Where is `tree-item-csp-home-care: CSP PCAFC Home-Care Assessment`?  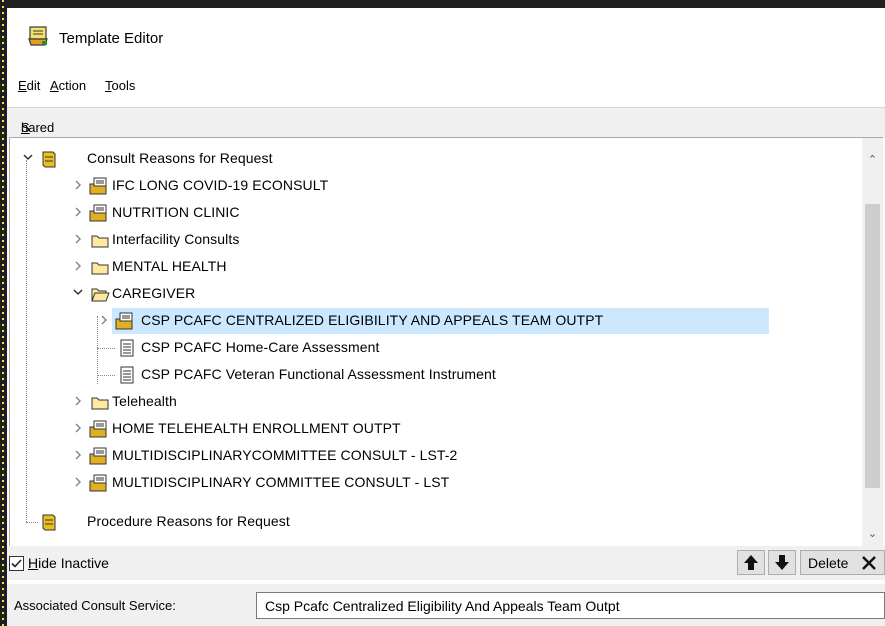 tree-item-csp-home-care: CSP PCAFC Home-Care Assessment is located at coordinates (436, 348).